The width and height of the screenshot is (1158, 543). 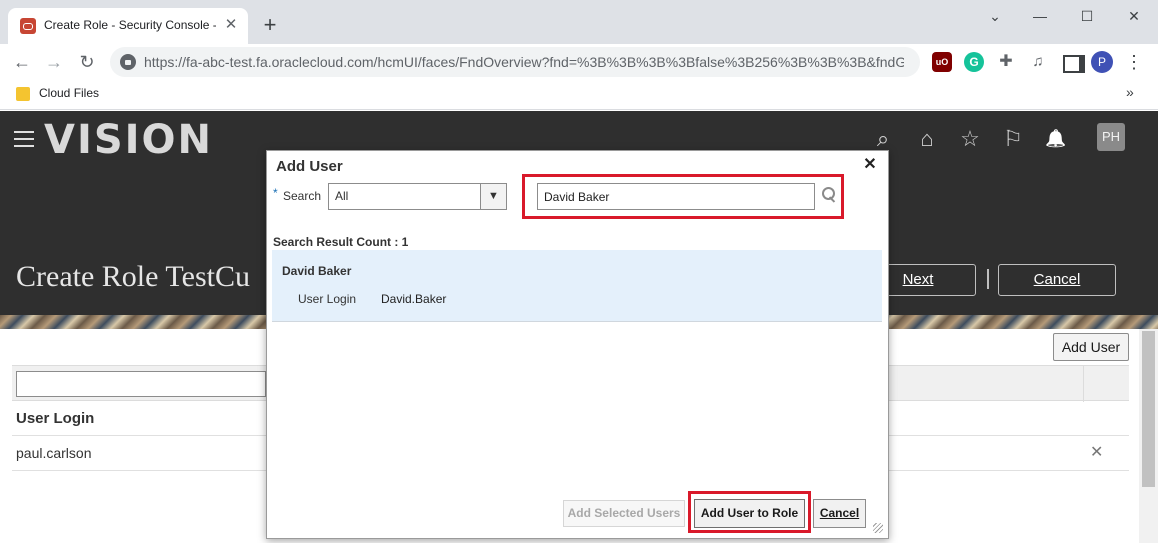 I want to click on bookmark-cloud-files: Cloud Files, so click(x=69, y=93).